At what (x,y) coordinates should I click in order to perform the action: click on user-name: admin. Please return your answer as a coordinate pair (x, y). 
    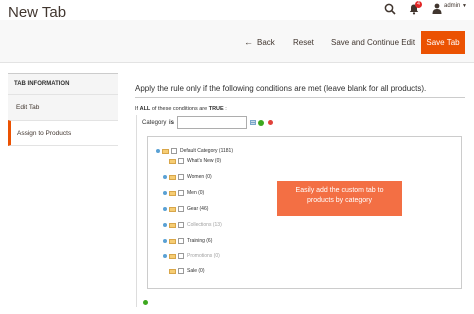
    Looking at the image, I should click on (452, 6).